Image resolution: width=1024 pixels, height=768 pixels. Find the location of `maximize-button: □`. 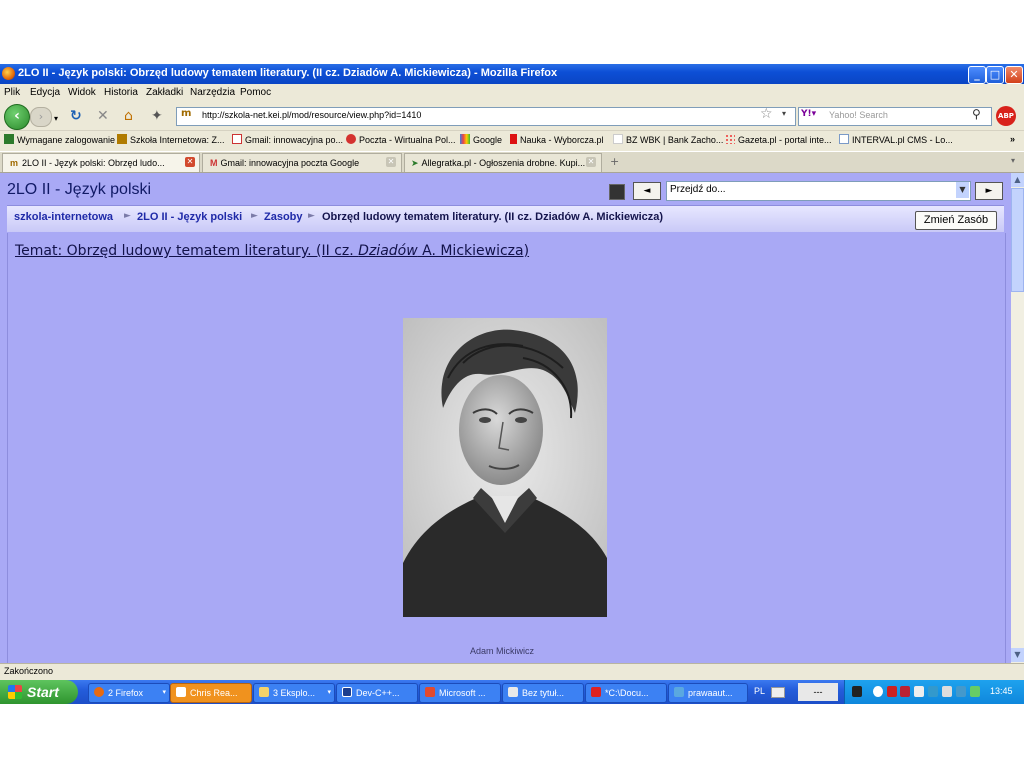

maximize-button: □ is located at coordinates (995, 75).